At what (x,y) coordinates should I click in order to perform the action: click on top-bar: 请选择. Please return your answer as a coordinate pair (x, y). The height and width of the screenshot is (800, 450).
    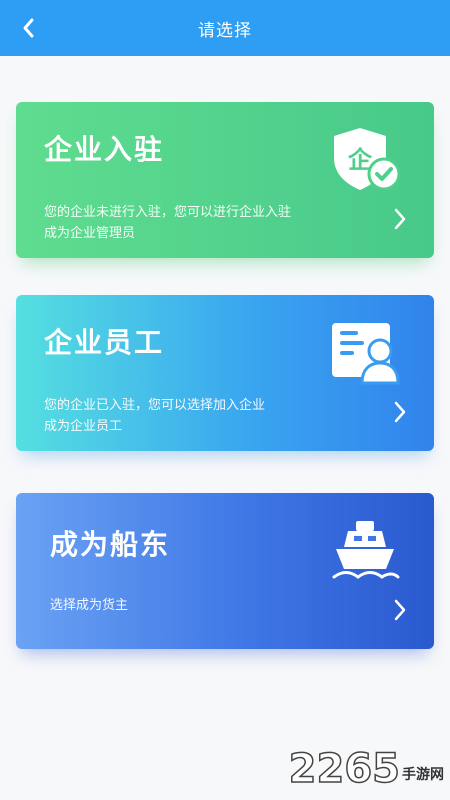
    Looking at the image, I should click on (225, 28).